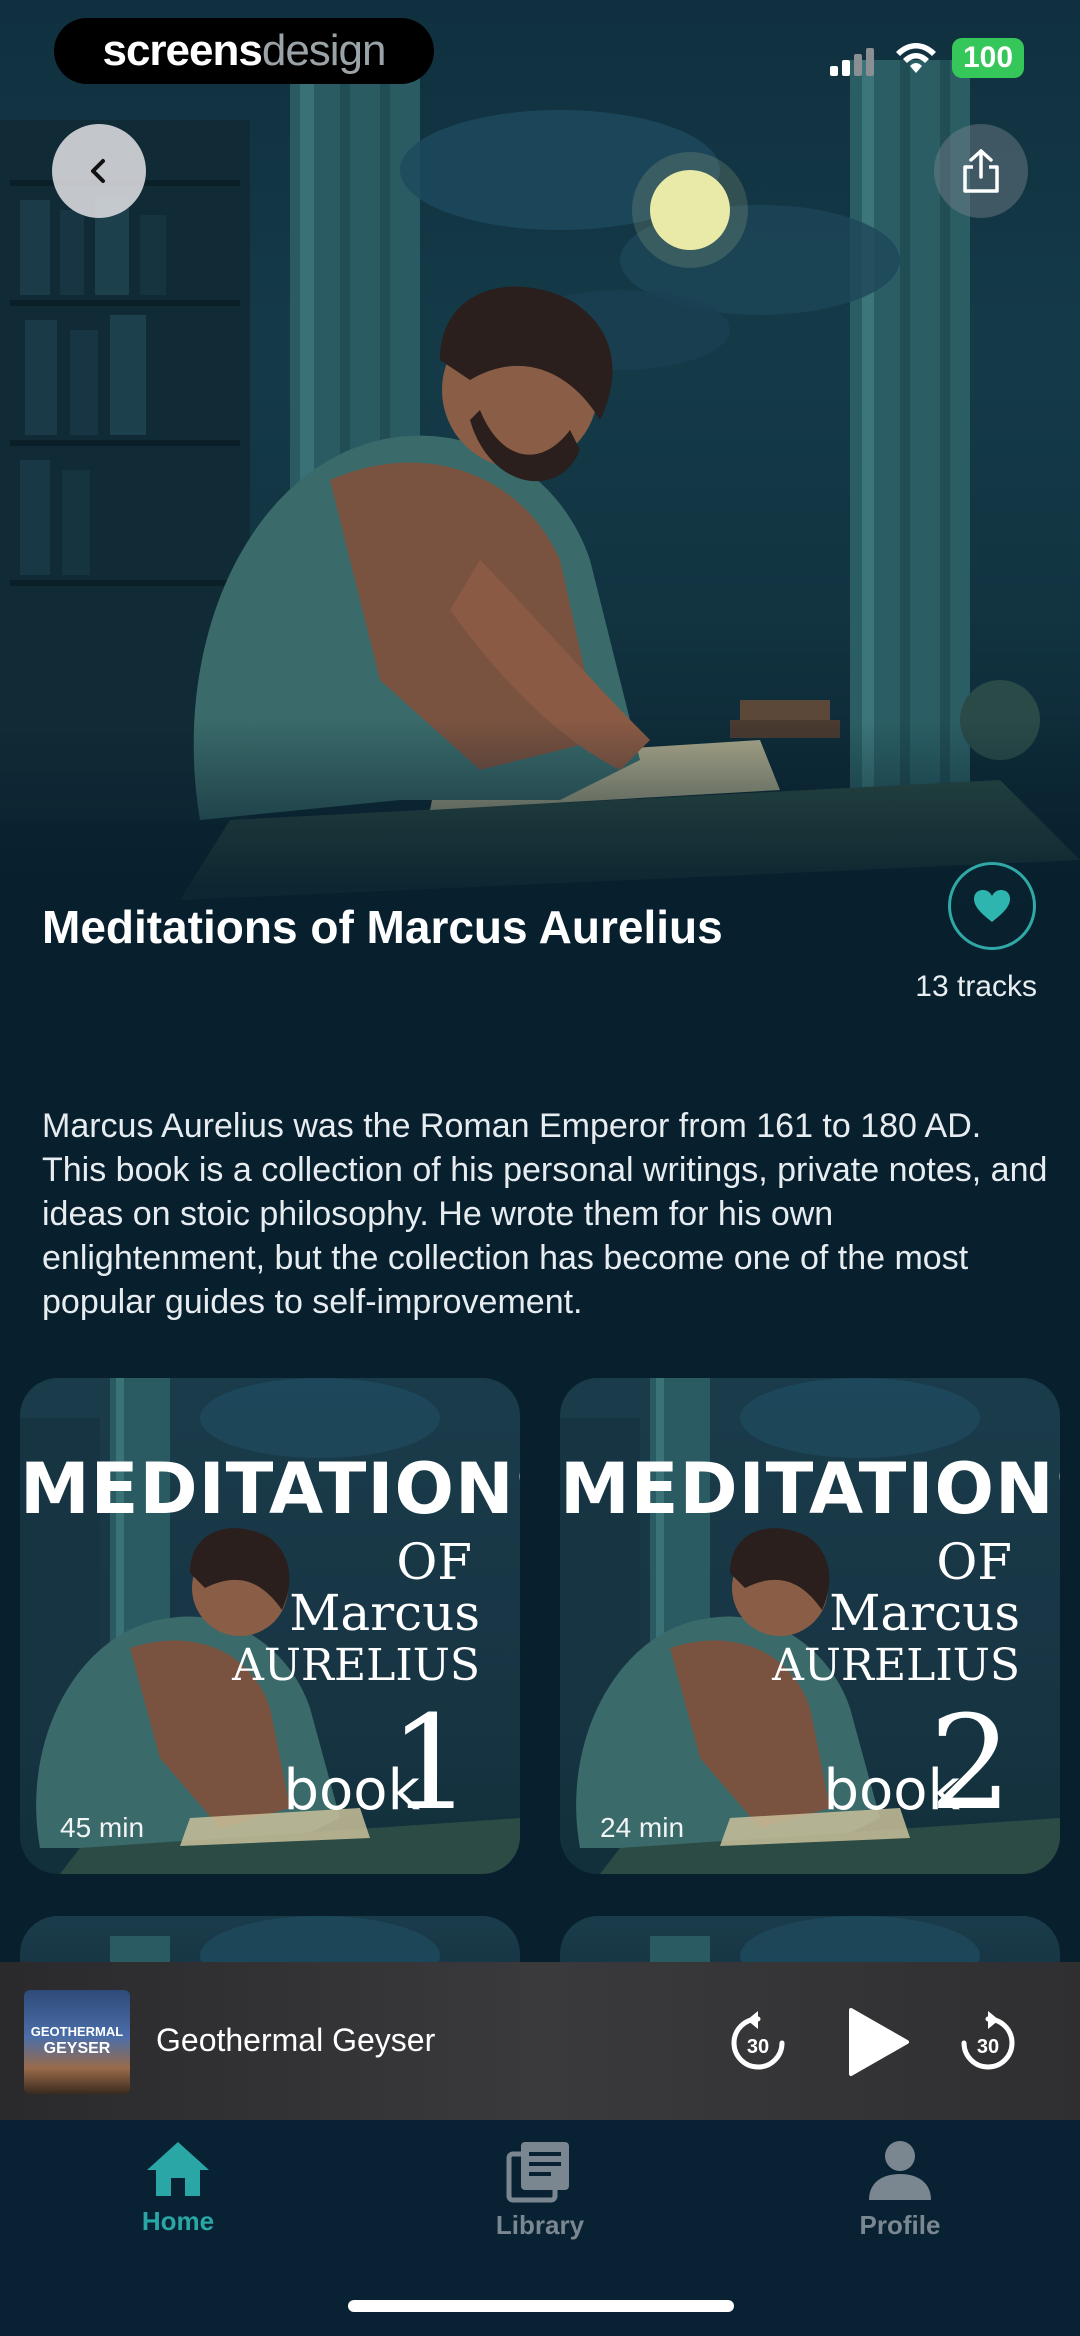 This screenshot has width=1080, height=2336. I want to click on heart-icon, so click(992, 906).